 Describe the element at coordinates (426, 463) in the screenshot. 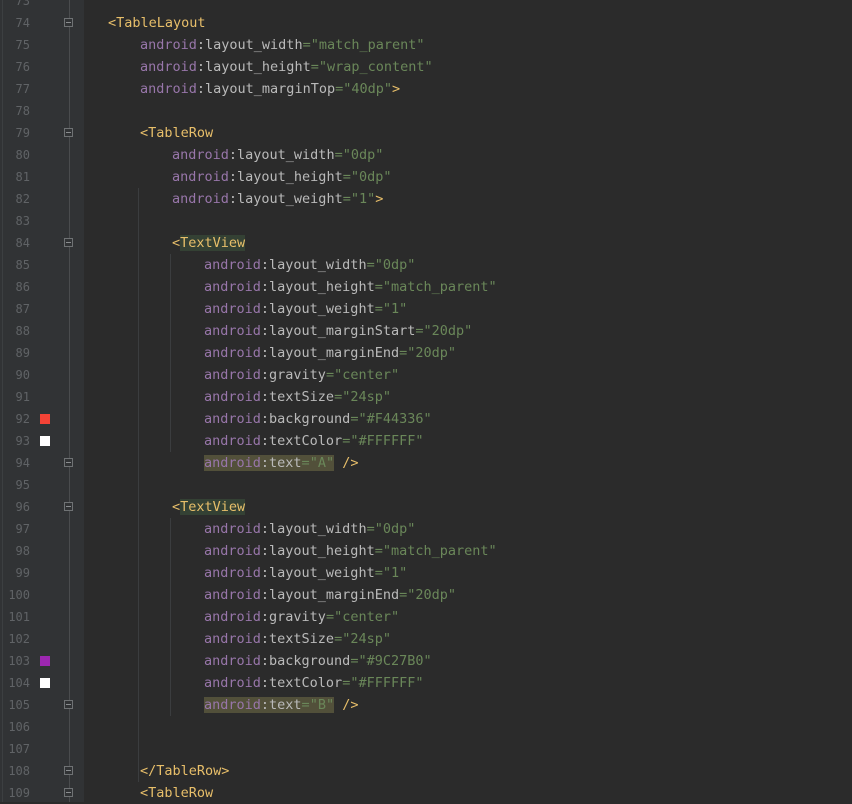

I see `code-line: 94 android:text="A" />` at that location.